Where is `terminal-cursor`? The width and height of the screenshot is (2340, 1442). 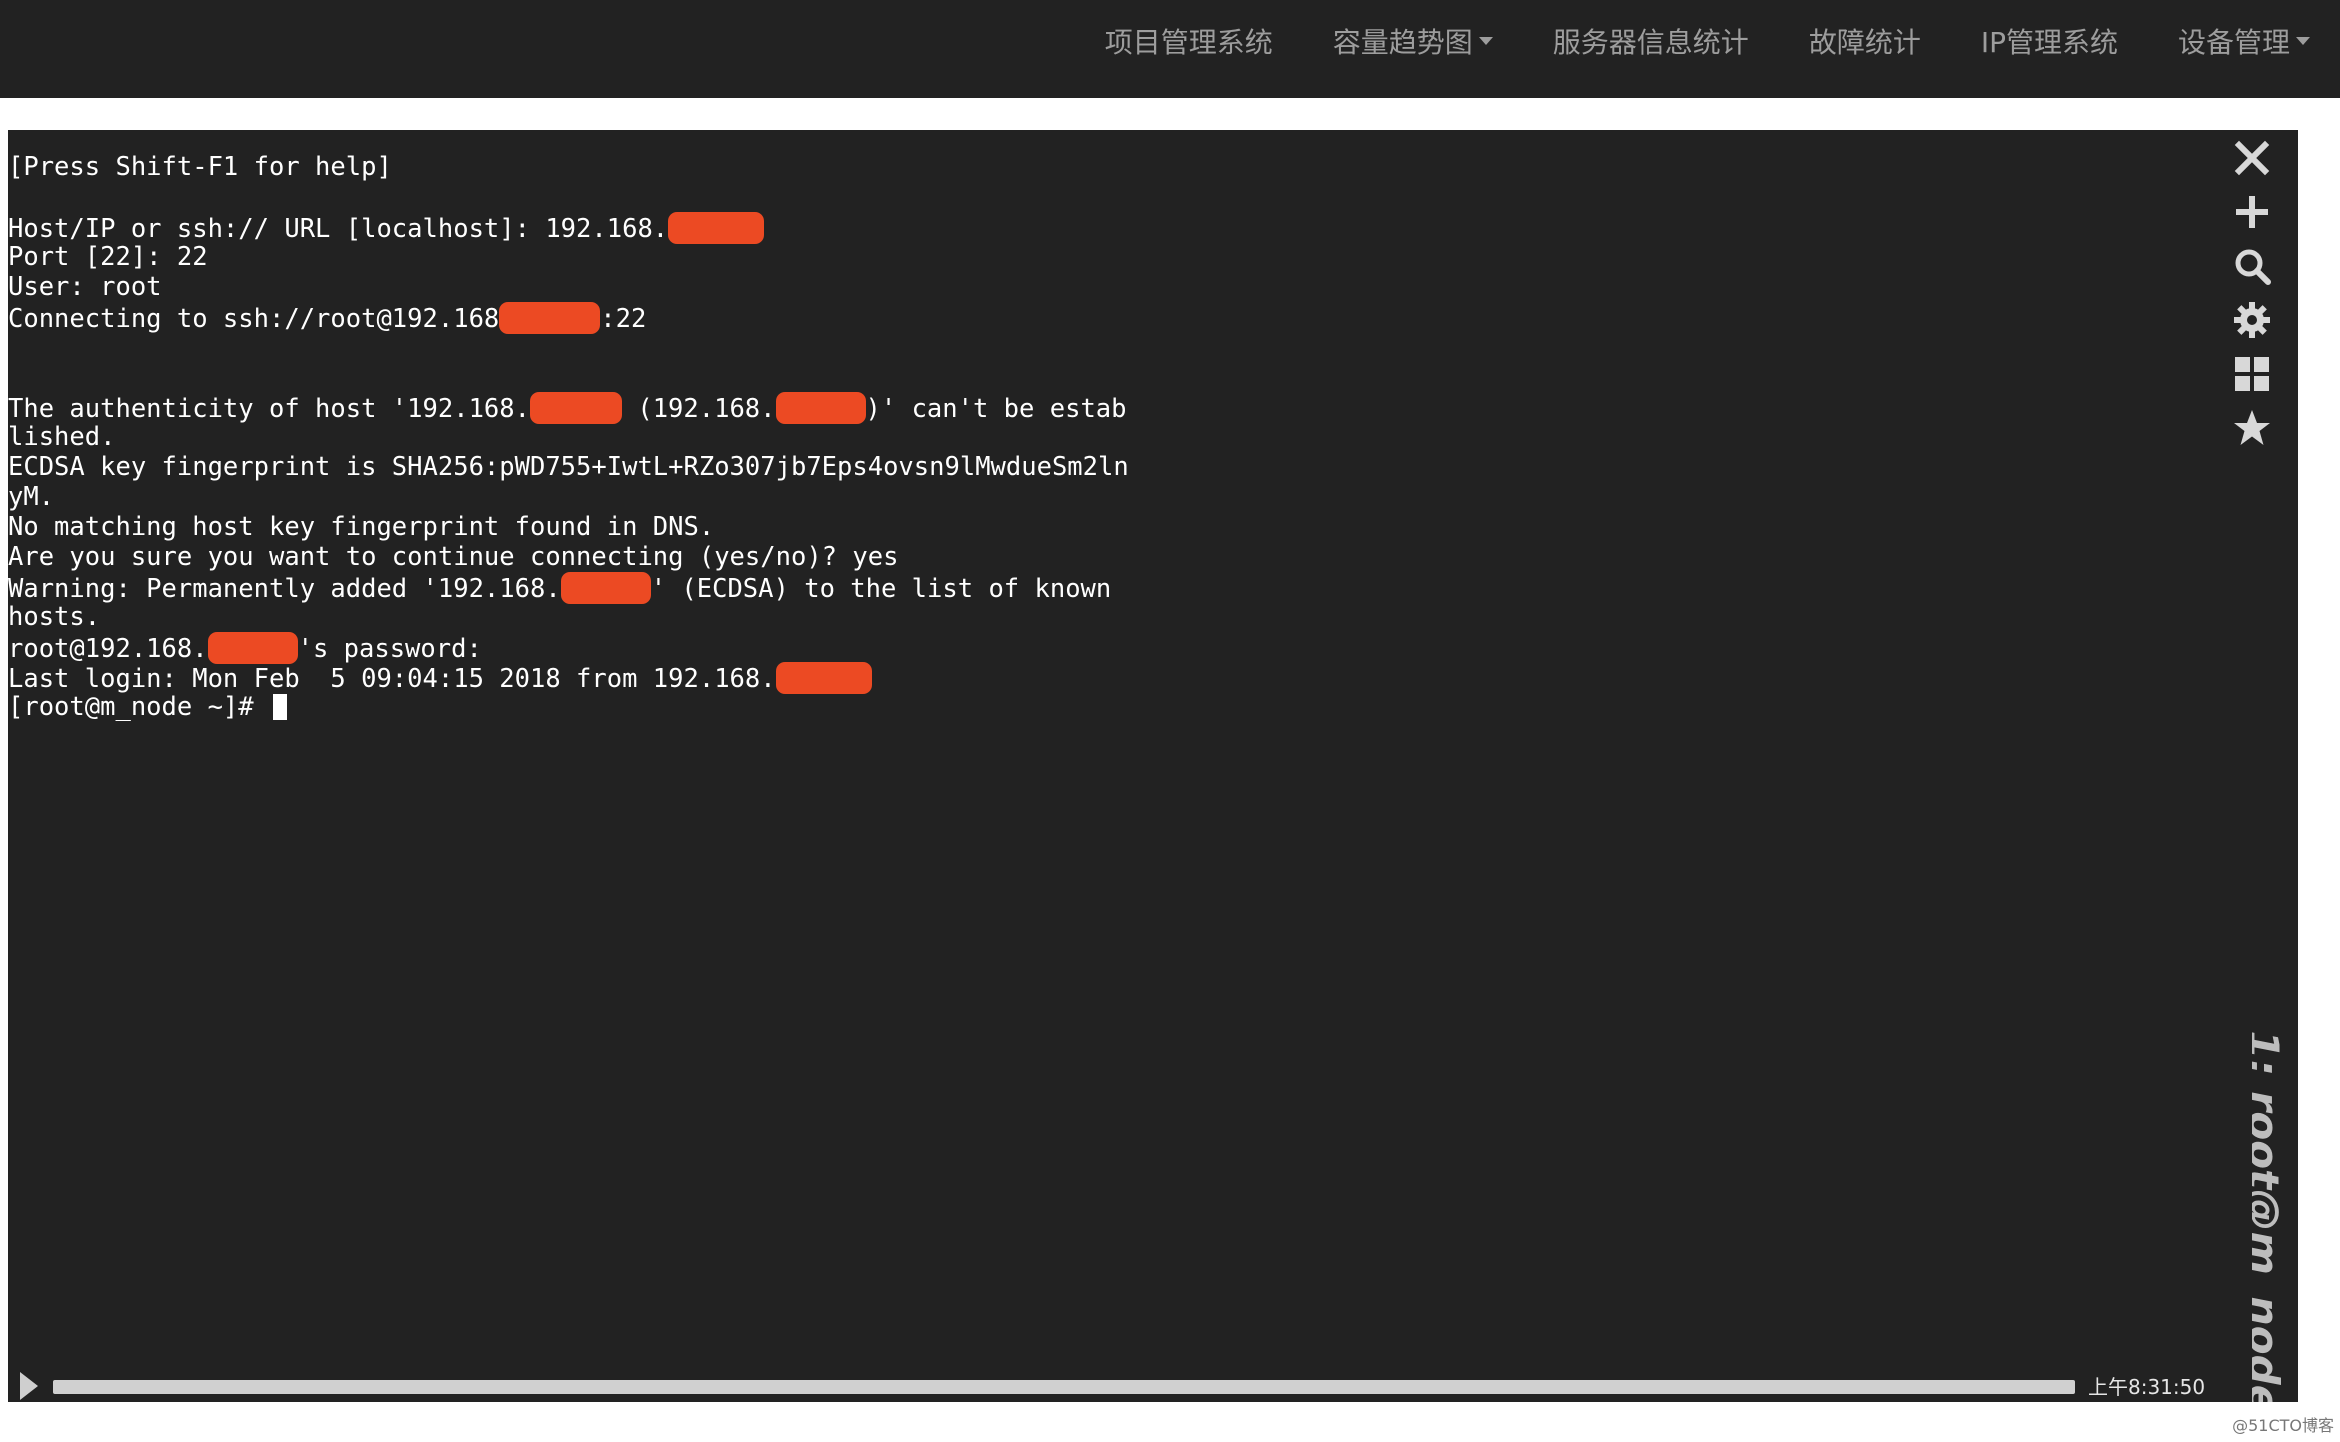 terminal-cursor is located at coordinates (280, 707).